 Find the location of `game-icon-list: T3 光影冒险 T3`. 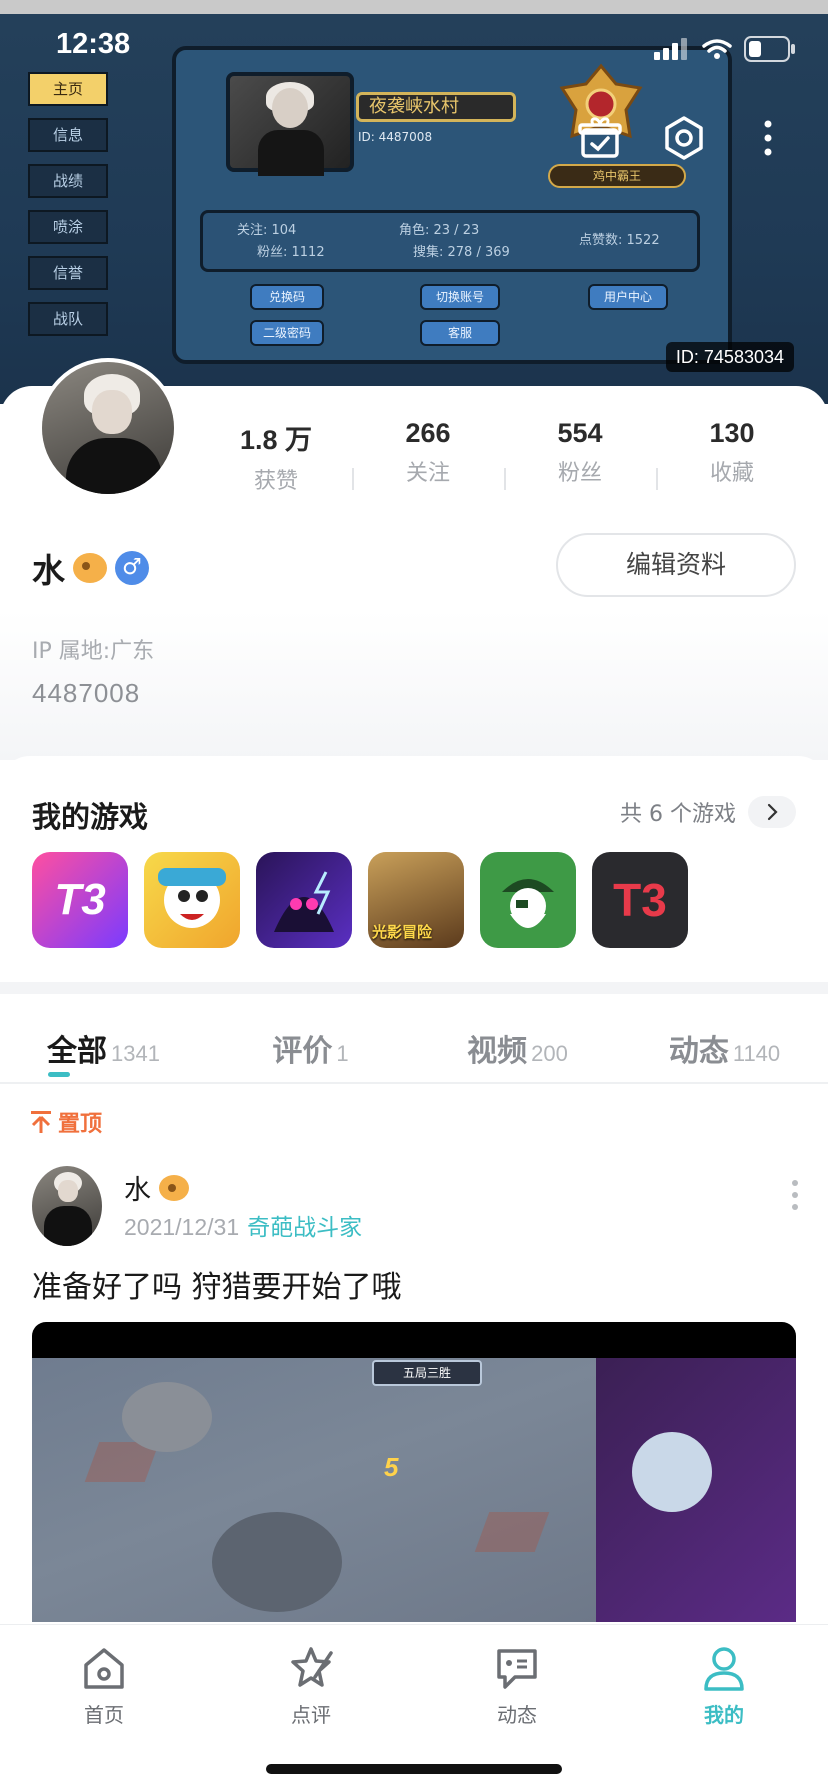

game-icon-list: T3 光影冒险 T3 is located at coordinates (360, 900).